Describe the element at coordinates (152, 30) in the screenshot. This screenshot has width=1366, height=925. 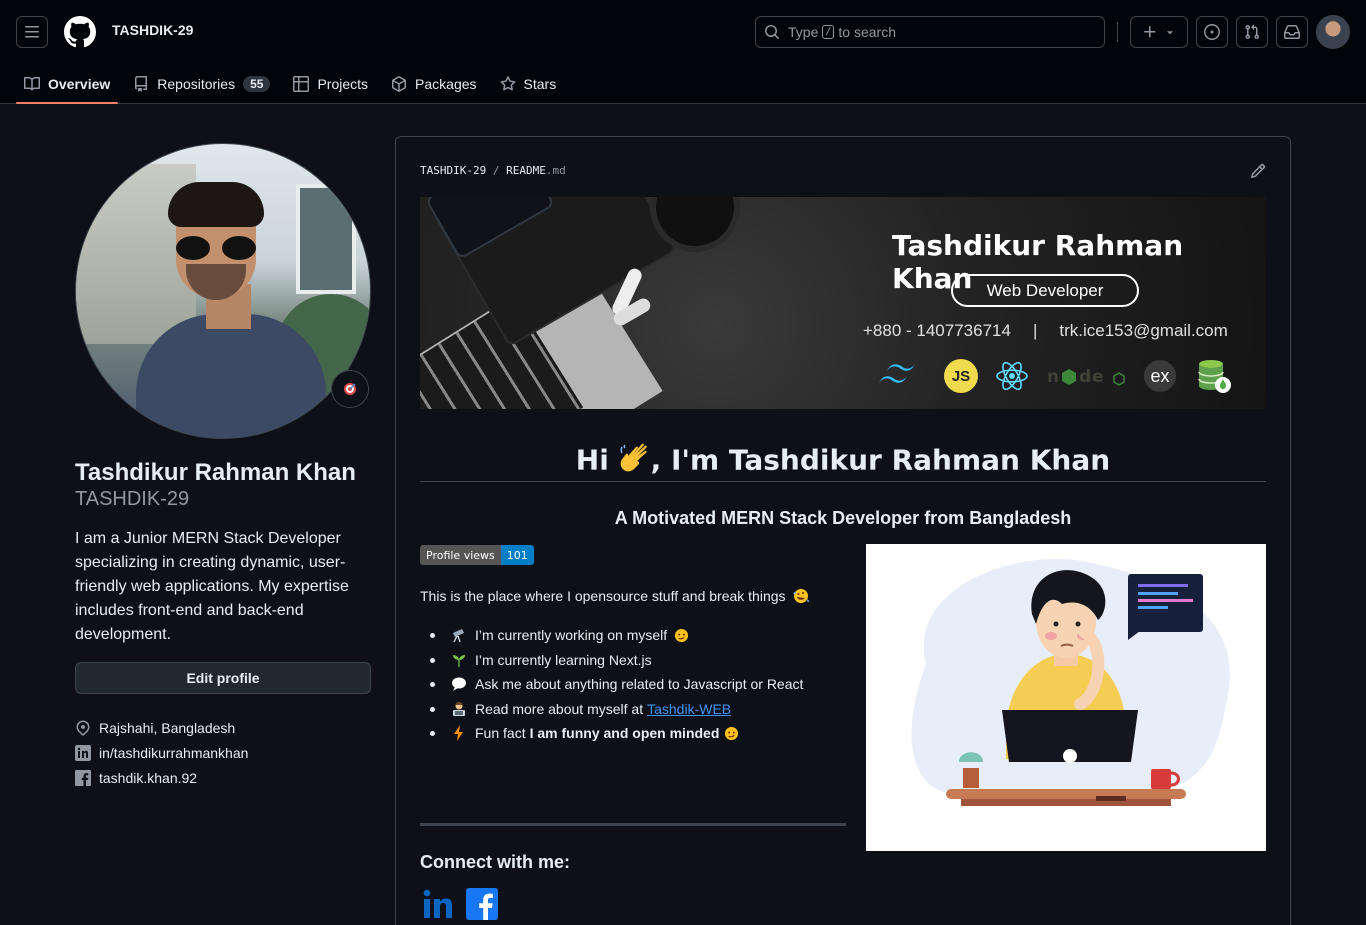
I see `context-username: TASHDIK-29` at that location.